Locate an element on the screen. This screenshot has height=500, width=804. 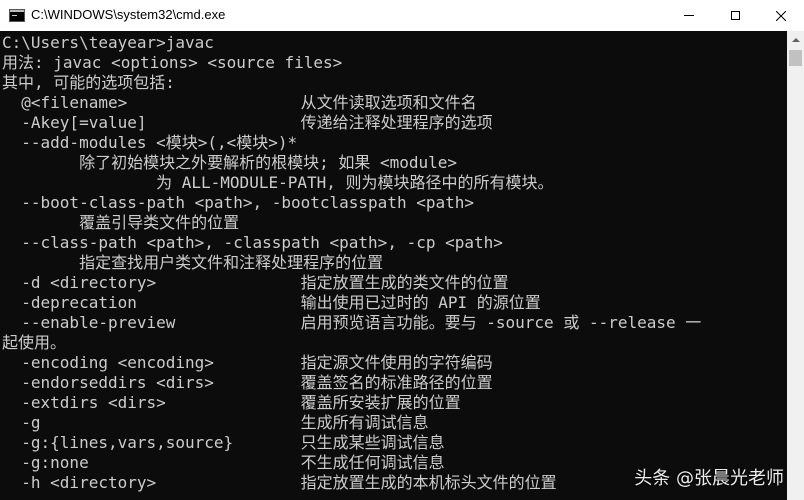
console-line: -encoding <encoding> 指定源文件使用的字符编码 is located at coordinates (247, 362).